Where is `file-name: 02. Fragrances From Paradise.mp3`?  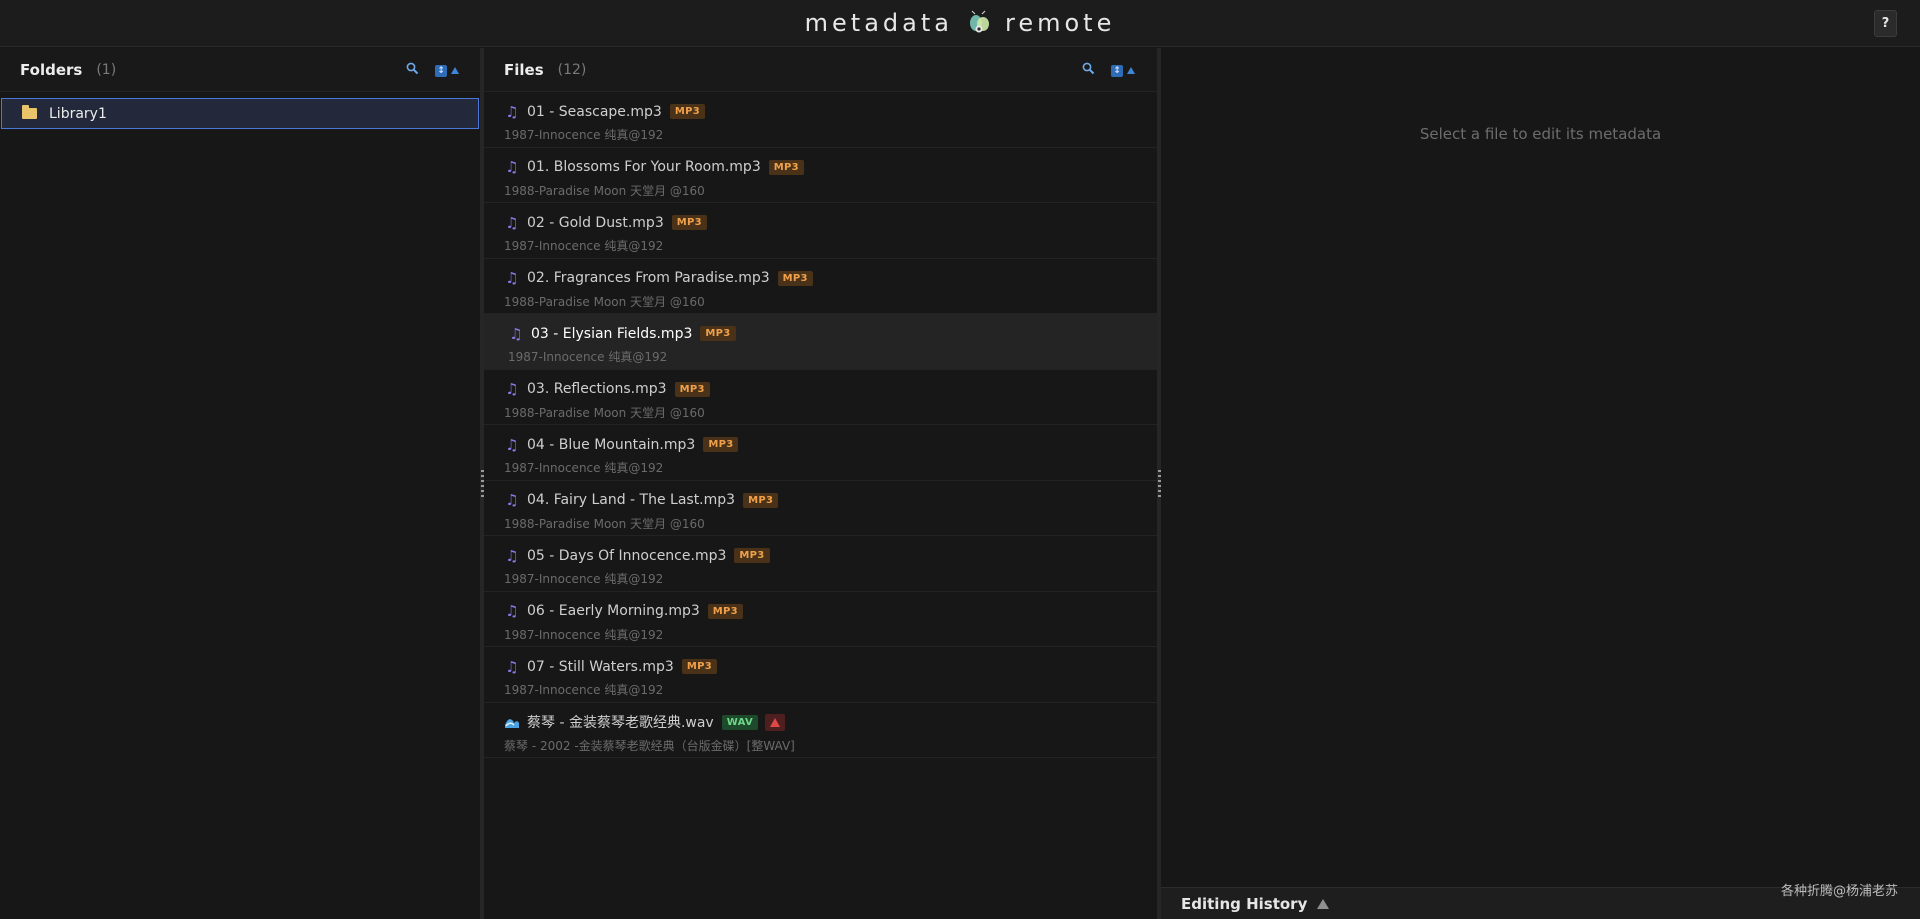 file-name: 02. Fragrances From Paradise.mp3 is located at coordinates (648, 278).